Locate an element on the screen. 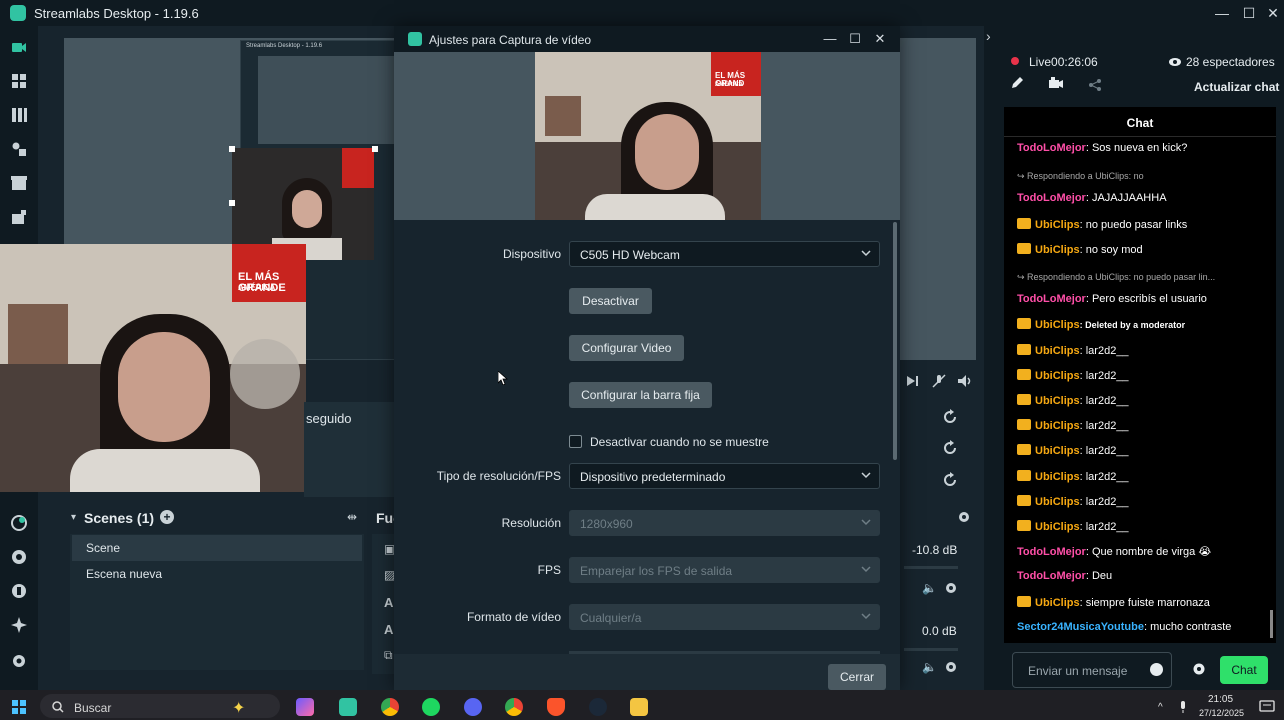 The height and width of the screenshot is (720, 1284). text-source-icon: A is located at coordinates (389, 602).